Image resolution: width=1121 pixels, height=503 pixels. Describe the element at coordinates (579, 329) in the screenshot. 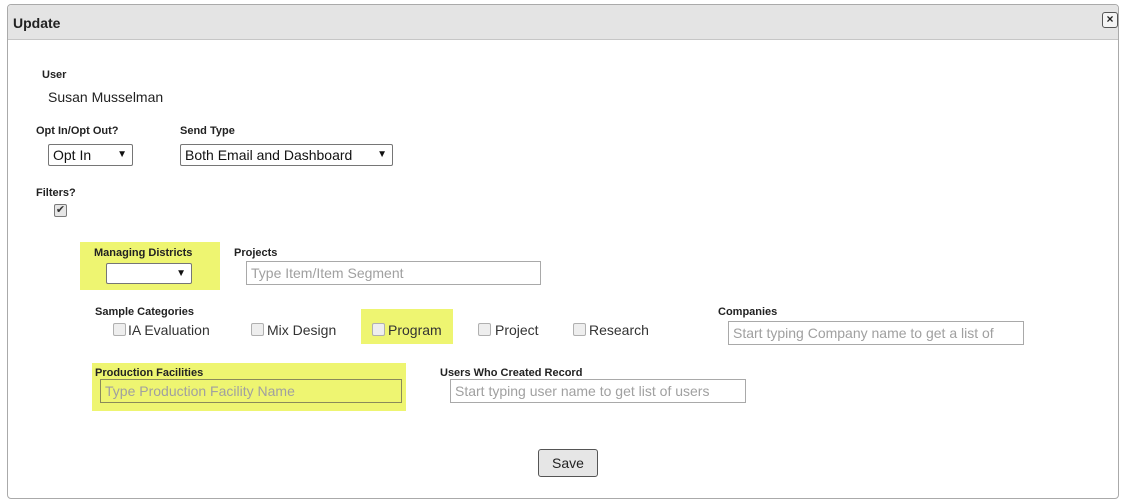

I see `research-checkbox` at that location.